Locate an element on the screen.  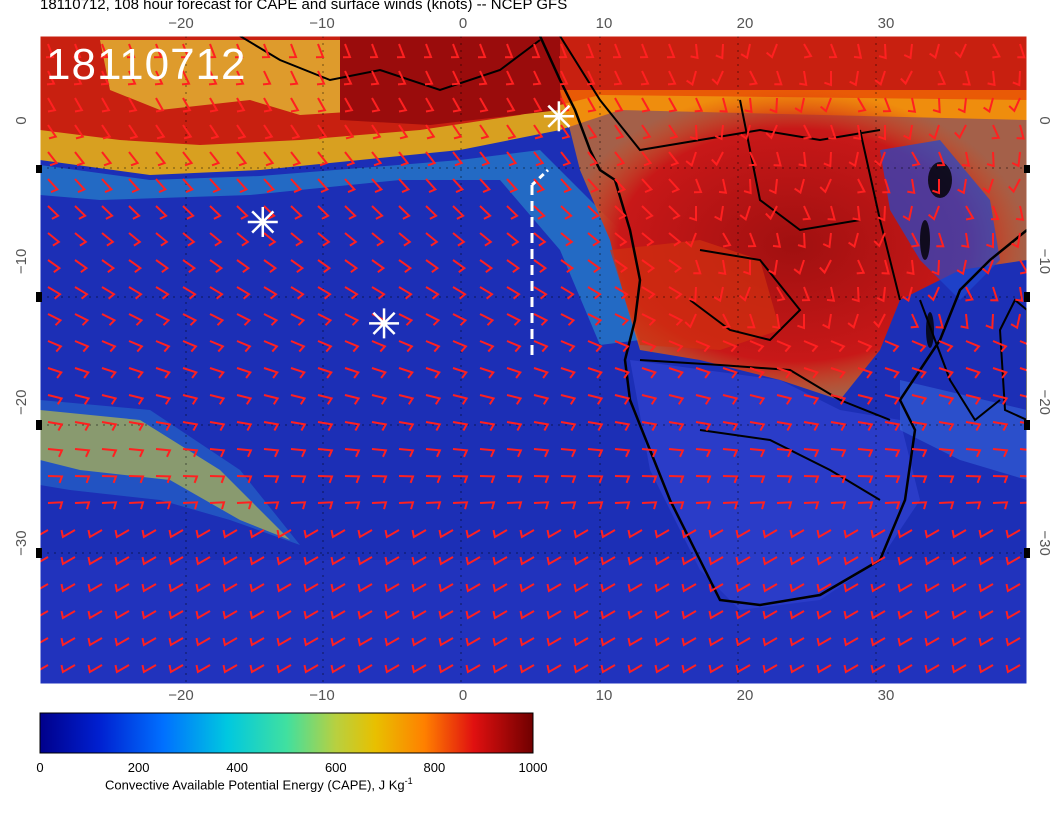
colorbar-tick-label: 0 is located at coordinates (40, 767).